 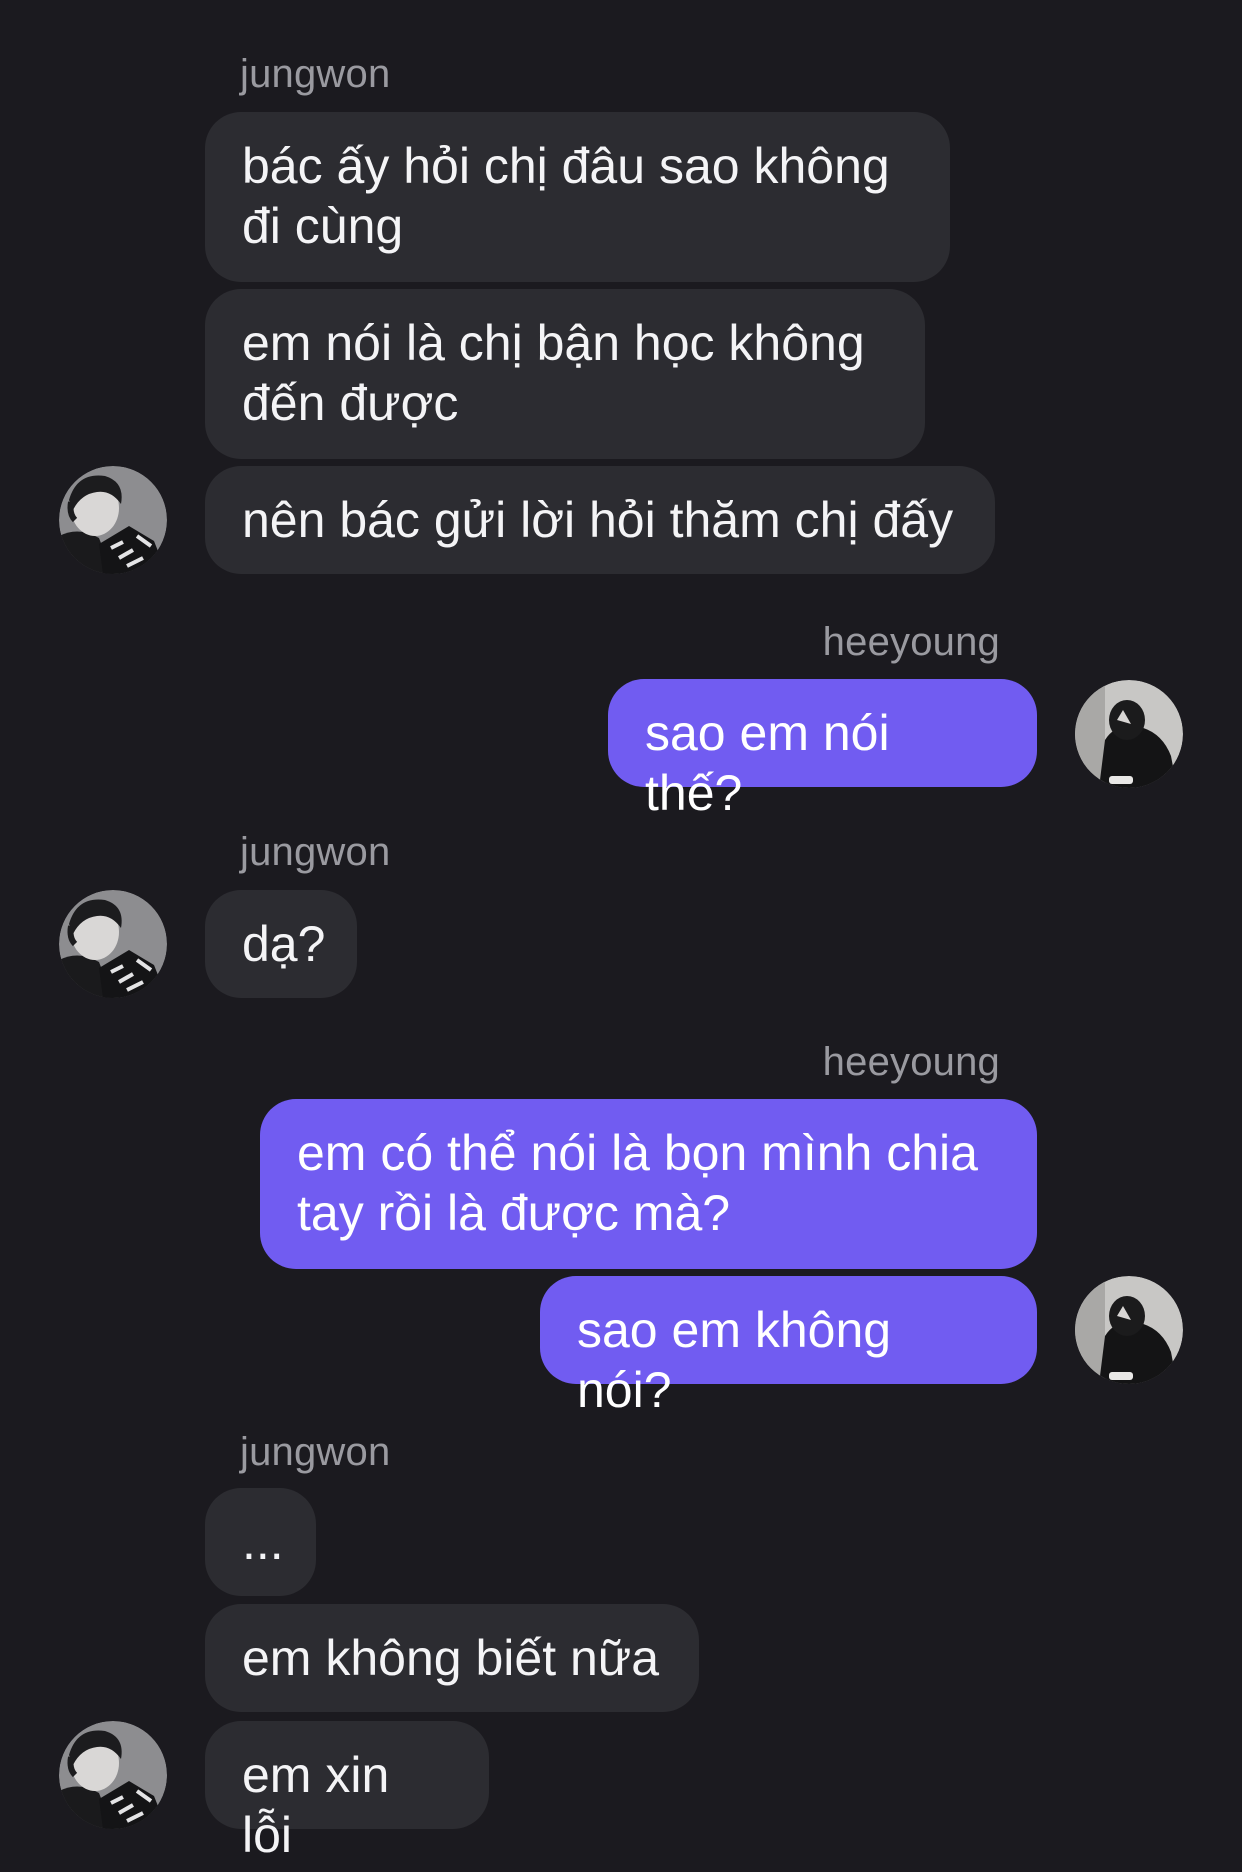 What do you see at coordinates (566, 196) in the screenshot?
I see `message-text: bác ấy hỏi chị đâu sao không đi cùng` at bounding box center [566, 196].